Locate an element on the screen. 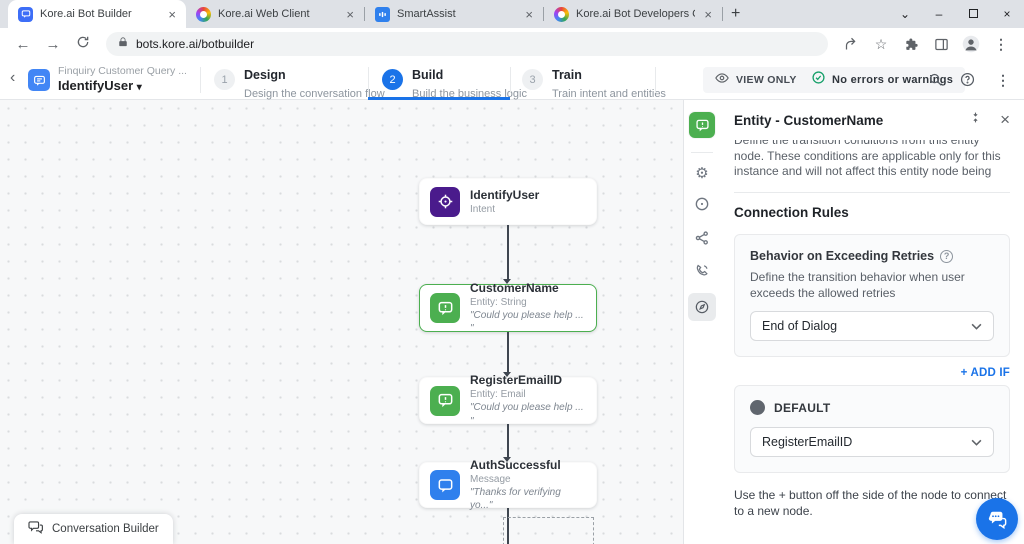 The width and height of the screenshot is (1024, 544). window-minimize-button: – is located at coordinates (939, 14).